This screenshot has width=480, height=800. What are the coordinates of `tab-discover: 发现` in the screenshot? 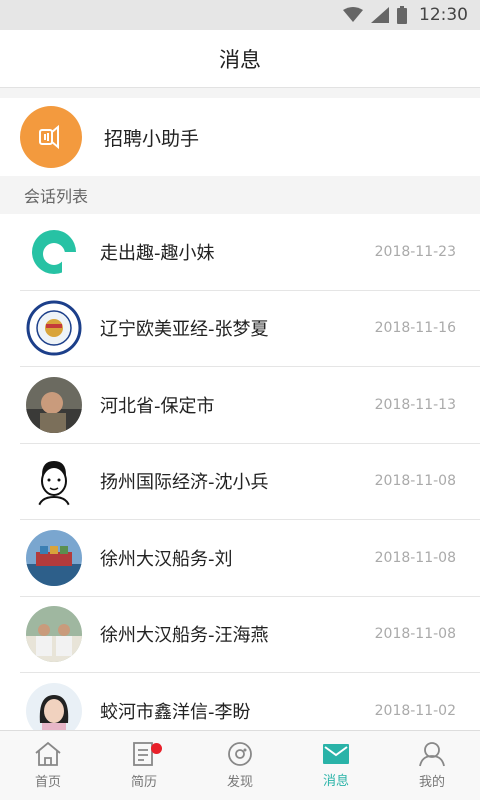 It's located at (240, 765).